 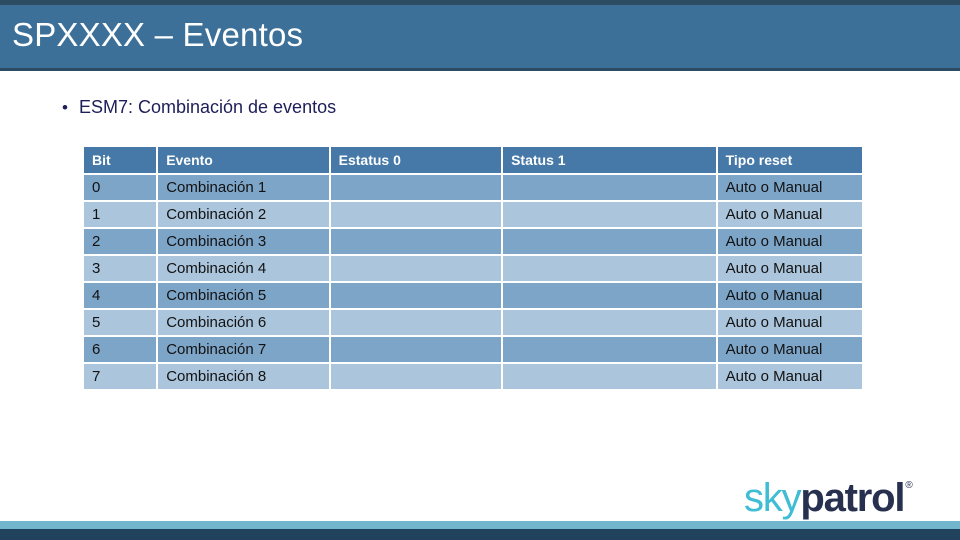 I want to click on cell-bit: 3, so click(x=120, y=268).